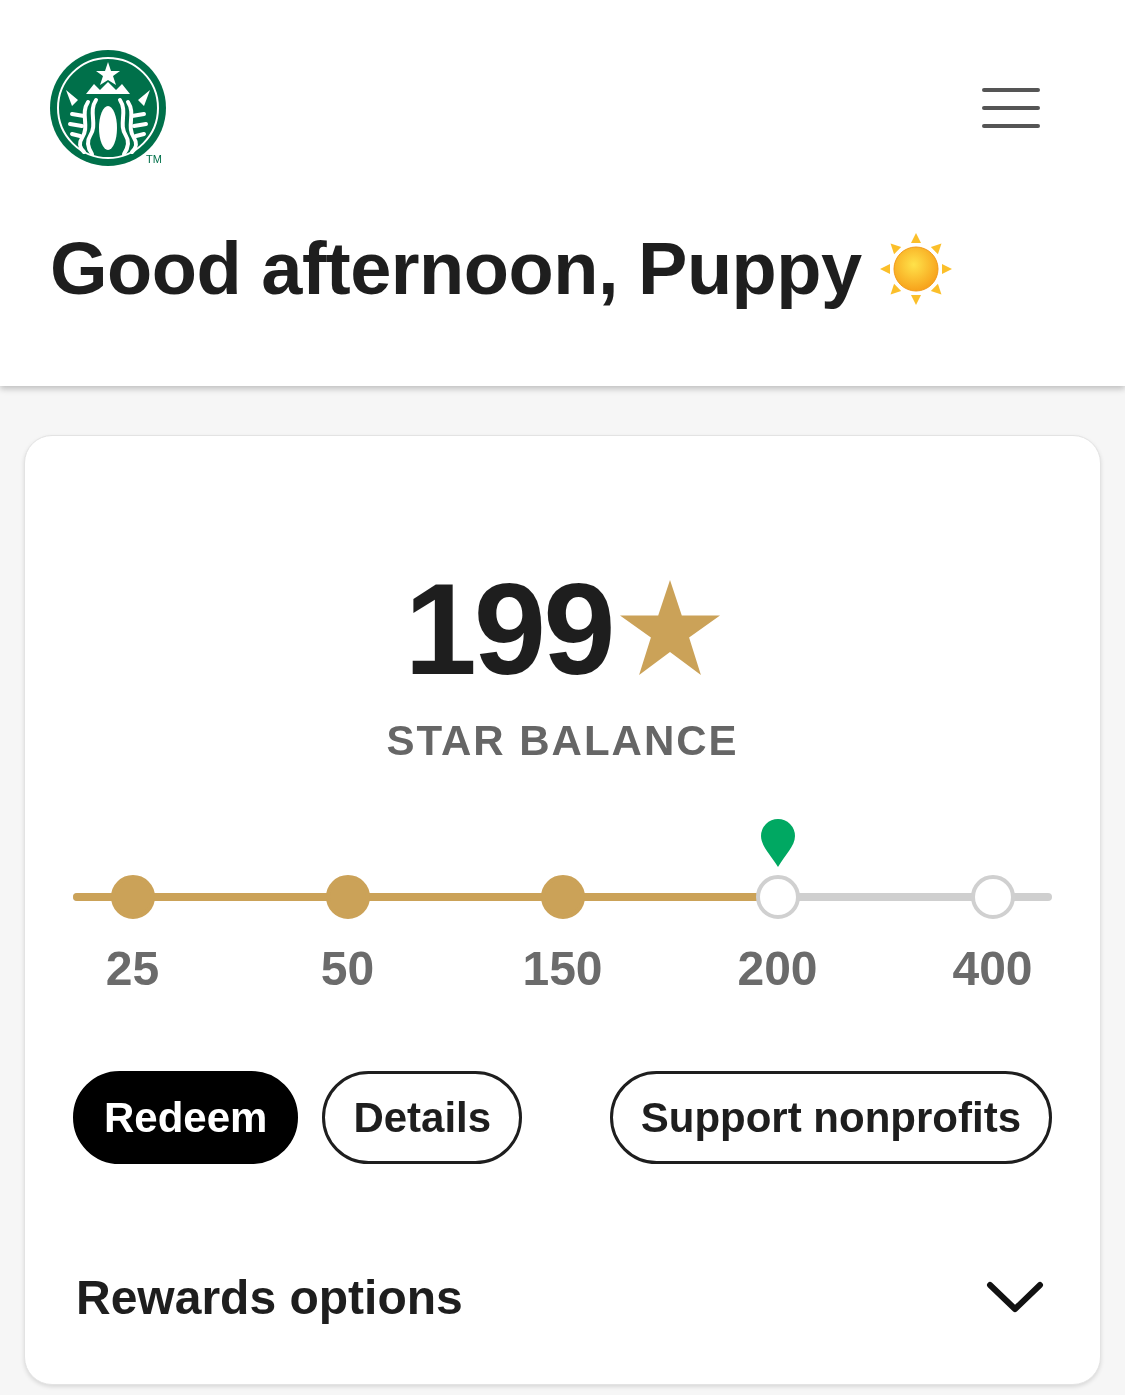 This screenshot has width=1125, height=1395. Describe the element at coordinates (1011, 108) in the screenshot. I see `menu-button` at that location.